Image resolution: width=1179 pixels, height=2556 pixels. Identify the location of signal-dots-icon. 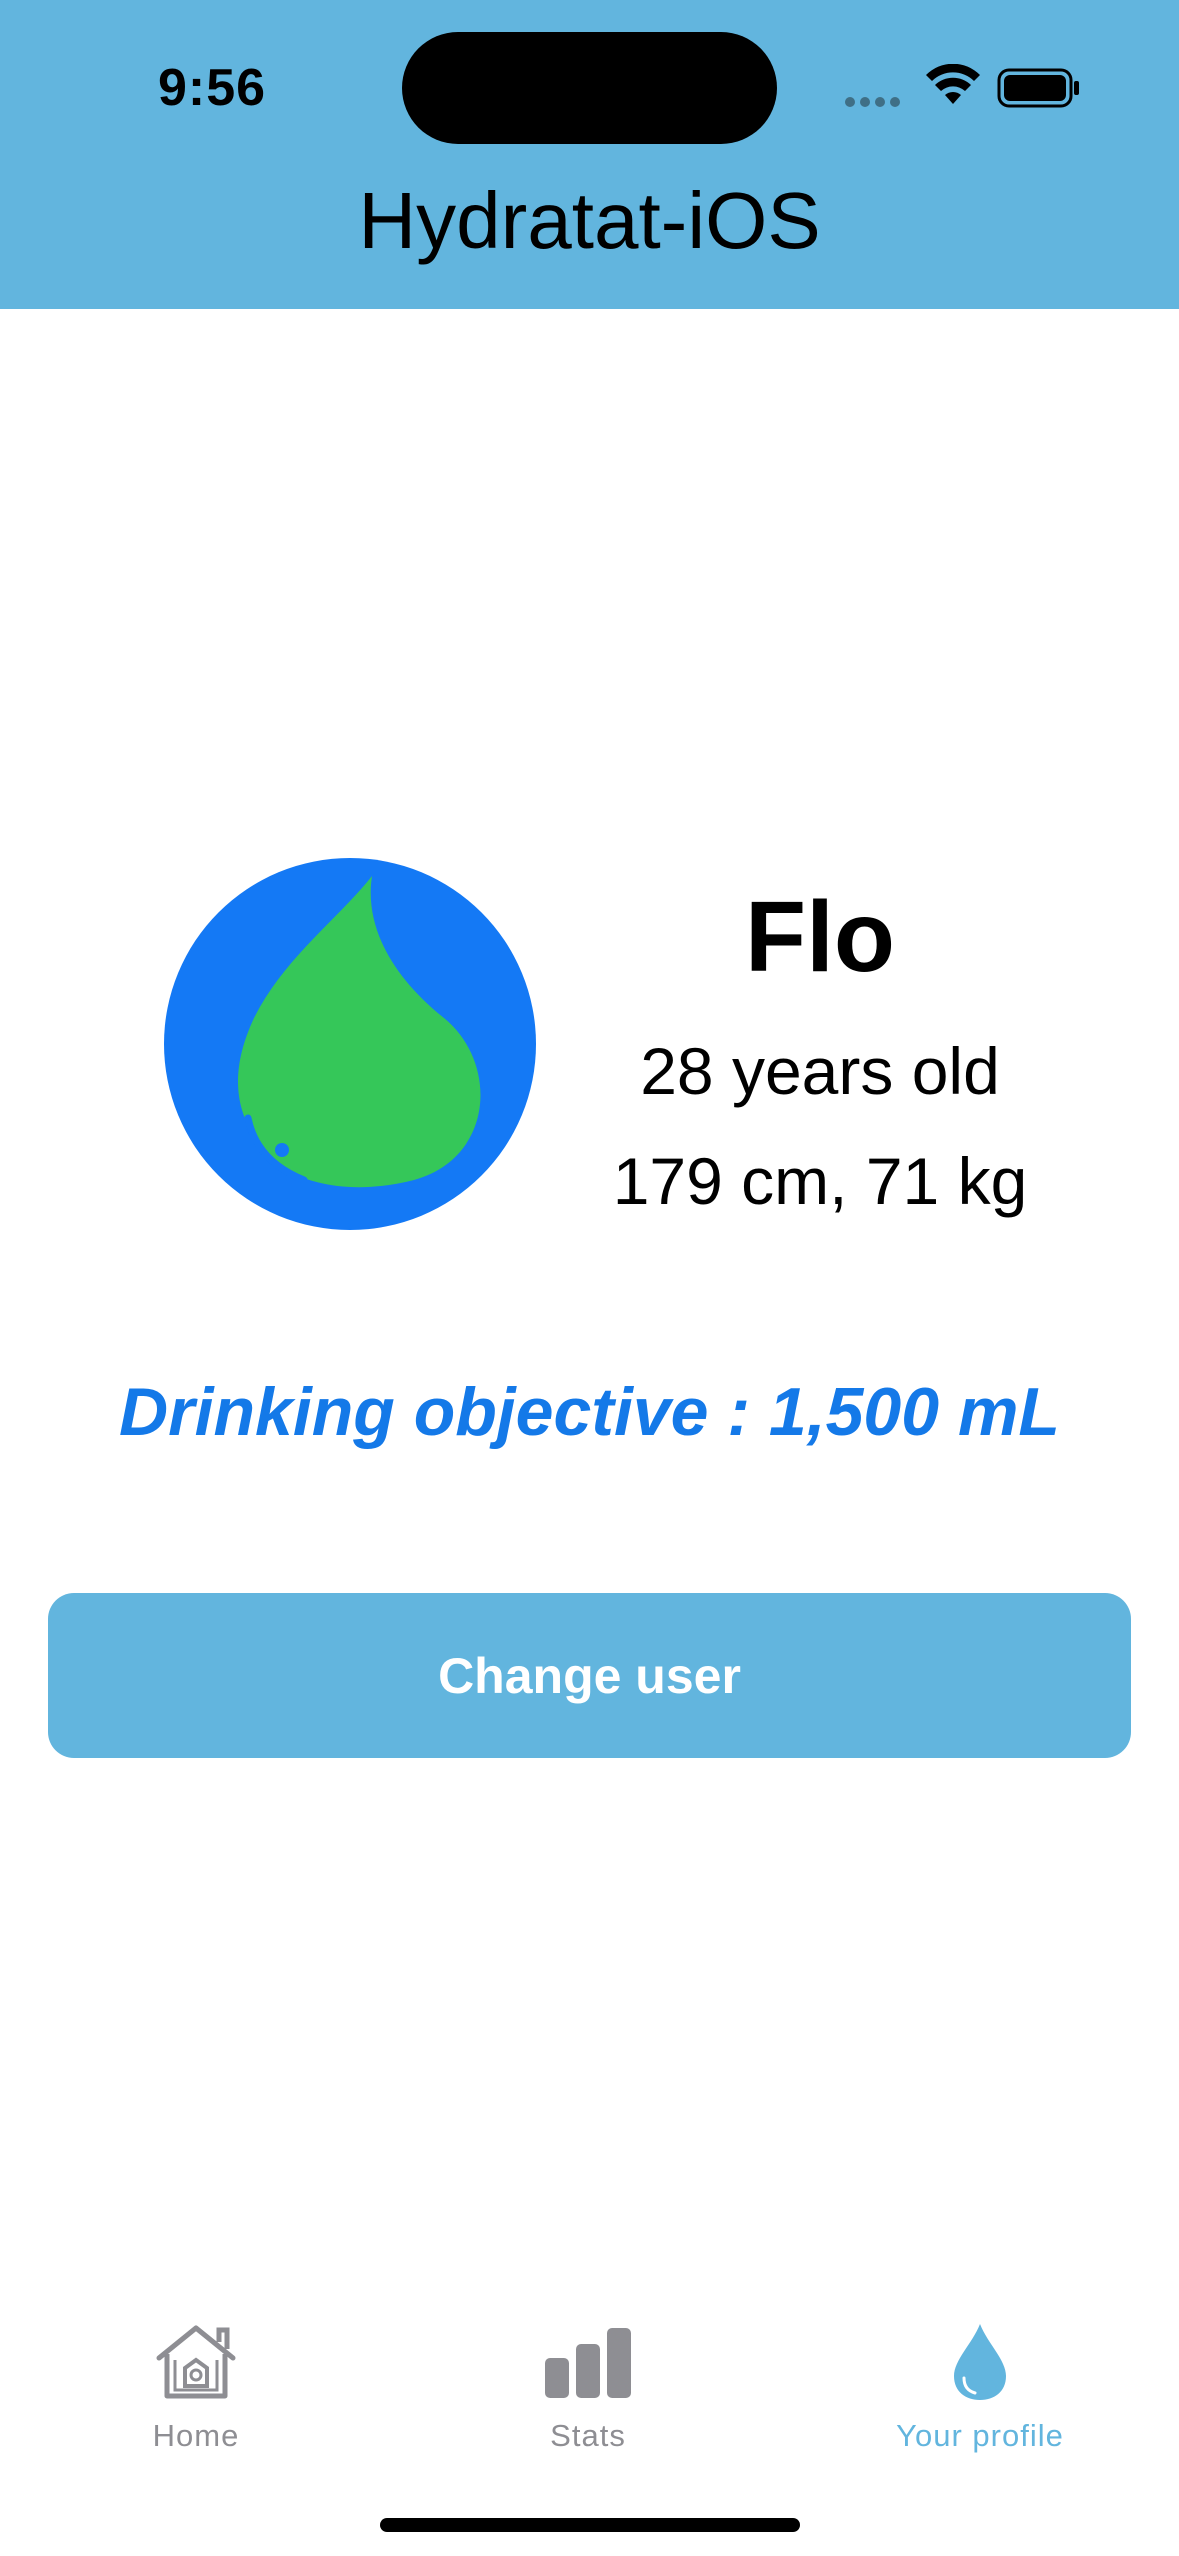
(875, 103).